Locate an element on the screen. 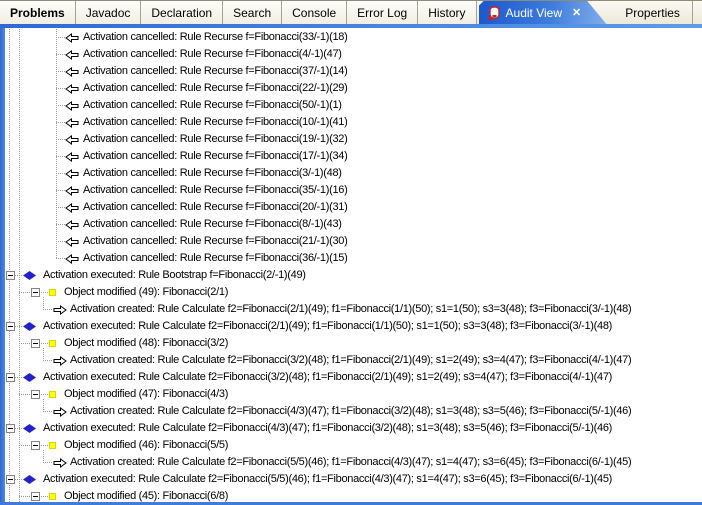 The width and height of the screenshot is (702, 505). tree-row-object-modified: Object modified (46): Fibonacci(5/5) is located at coordinates (351, 445).